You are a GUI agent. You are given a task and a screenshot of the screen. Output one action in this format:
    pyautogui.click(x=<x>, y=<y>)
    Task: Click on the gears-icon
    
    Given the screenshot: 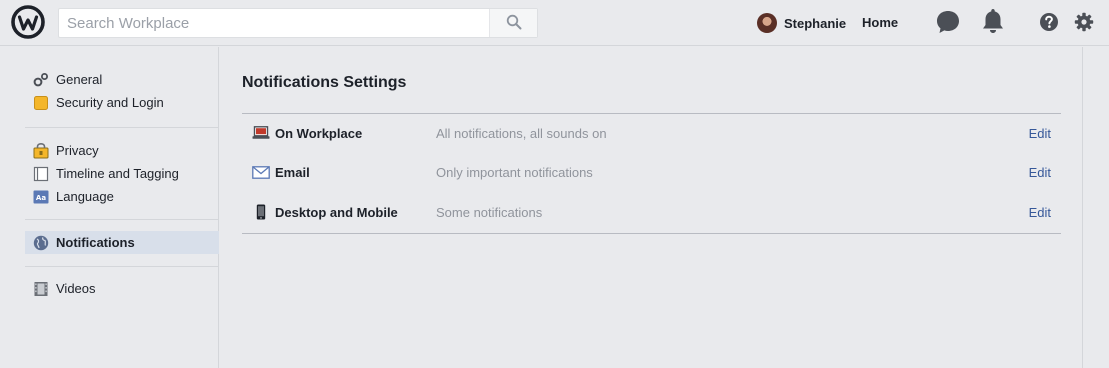 What is the action you would take?
    pyautogui.click(x=41, y=80)
    